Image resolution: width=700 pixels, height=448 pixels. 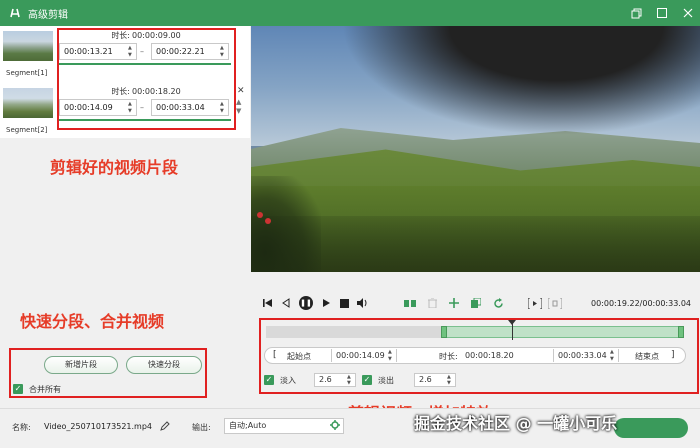 I want to click on close-icon, so click(x=688, y=13).